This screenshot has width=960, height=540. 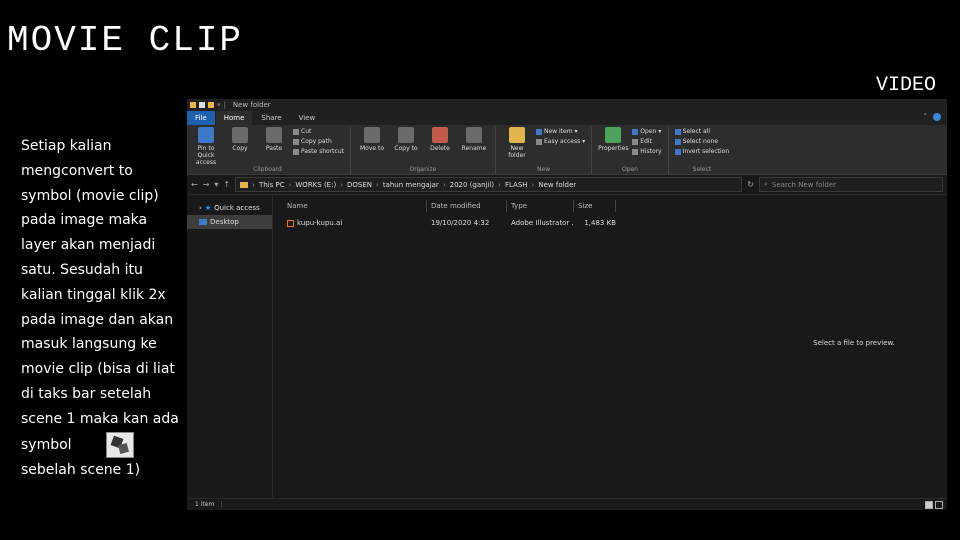 I want to click on breadcrumb-dosen: DOSEN, so click(x=359, y=185).